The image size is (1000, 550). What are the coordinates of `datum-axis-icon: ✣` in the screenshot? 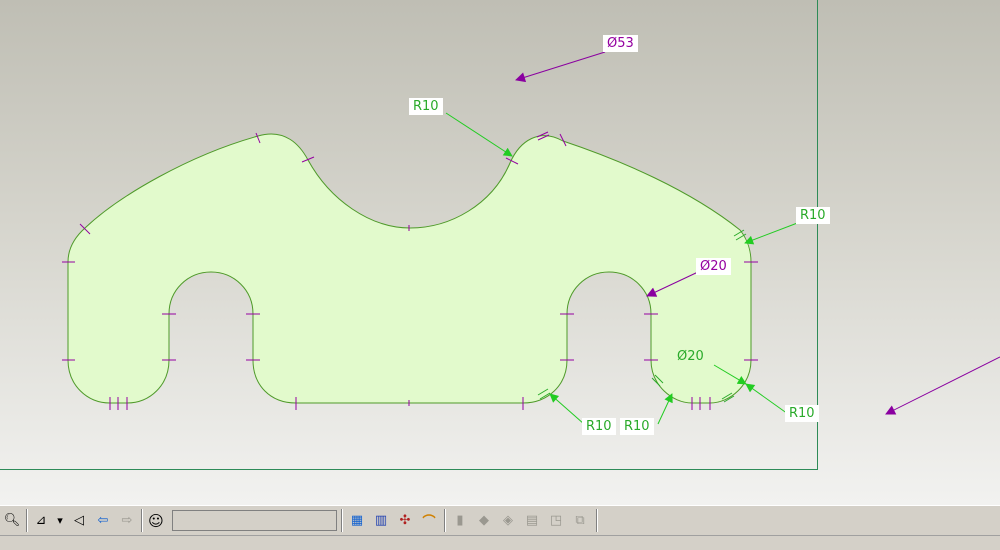 It's located at (405, 520).